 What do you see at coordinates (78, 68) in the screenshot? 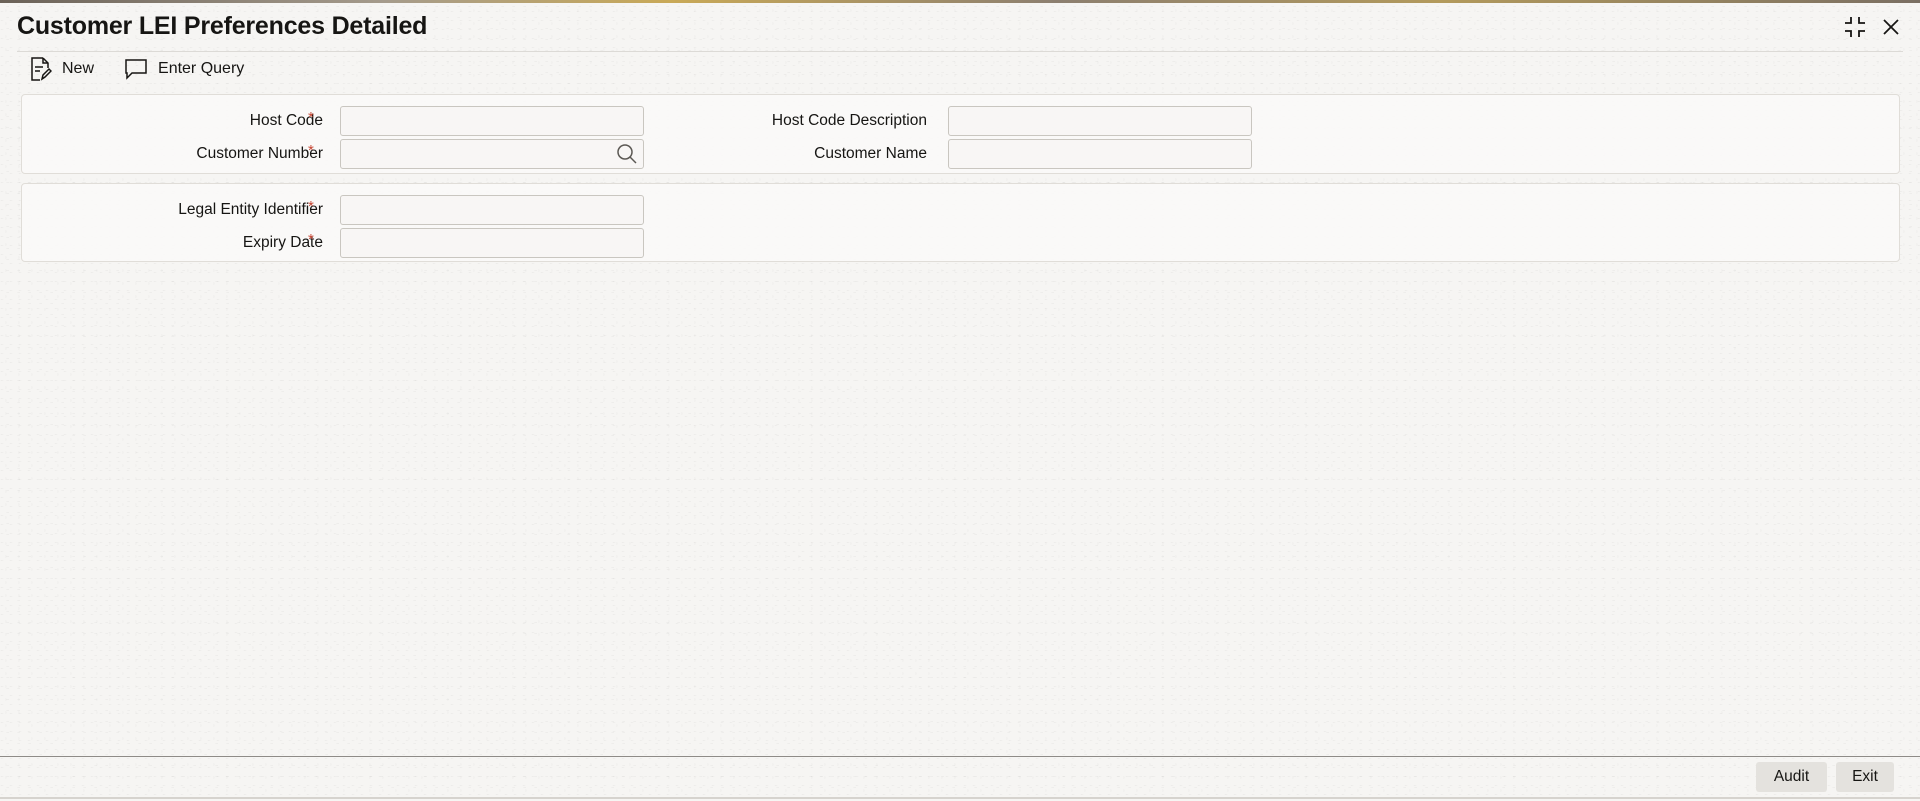
I see `new-button-label: New` at bounding box center [78, 68].